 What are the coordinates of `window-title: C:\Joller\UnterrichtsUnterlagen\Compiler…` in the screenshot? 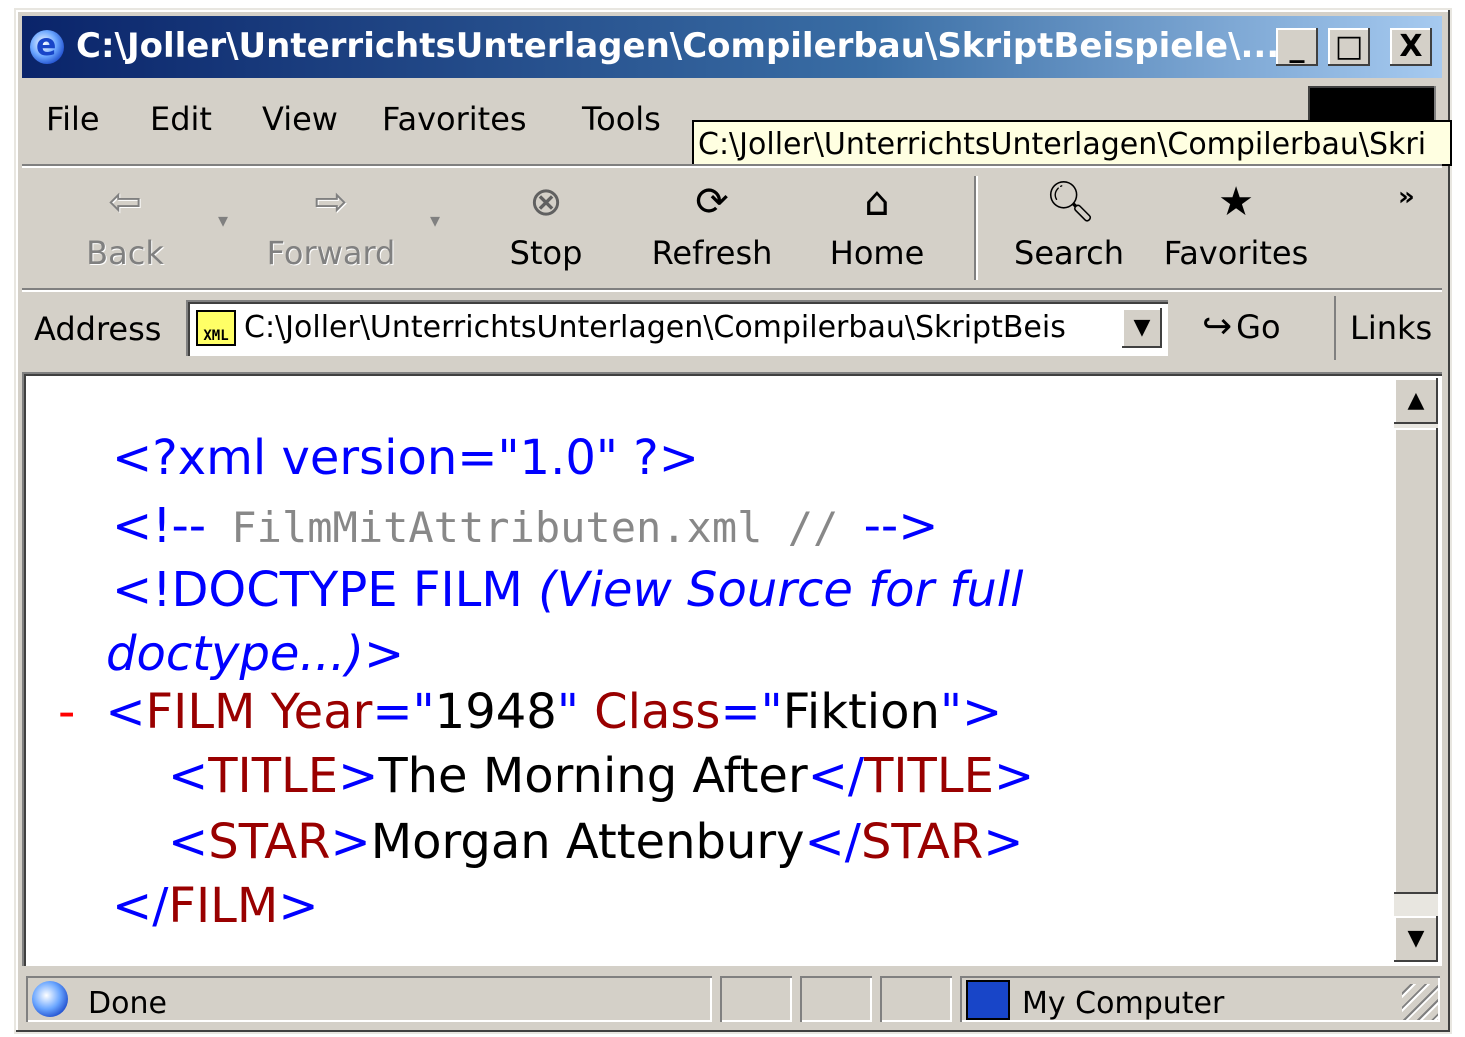 It's located at (676, 46).